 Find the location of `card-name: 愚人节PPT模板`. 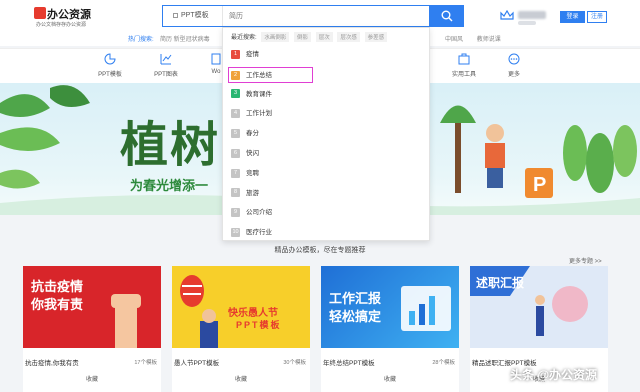

card-name: 愚人节PPT模板 is located at coordinates (196, 362).